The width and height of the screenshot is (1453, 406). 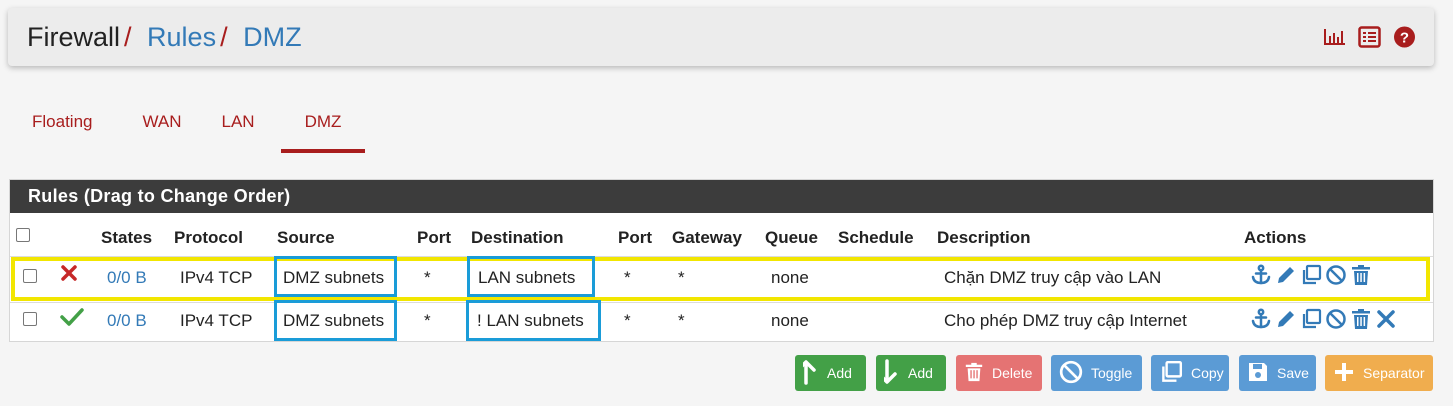 What do you see at coordinates (1275, 237) in the screenshot?
I see `column-header-actions: Actions` at bounding box center [1275, 237].